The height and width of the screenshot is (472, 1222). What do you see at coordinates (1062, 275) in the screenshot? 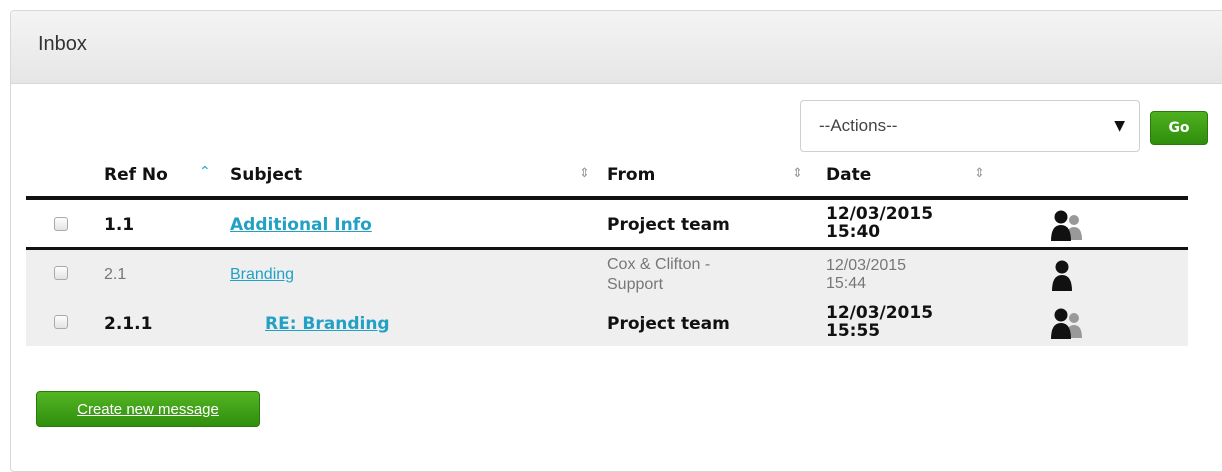
I see `single-user-icon` at bounding box center [1062, 275].